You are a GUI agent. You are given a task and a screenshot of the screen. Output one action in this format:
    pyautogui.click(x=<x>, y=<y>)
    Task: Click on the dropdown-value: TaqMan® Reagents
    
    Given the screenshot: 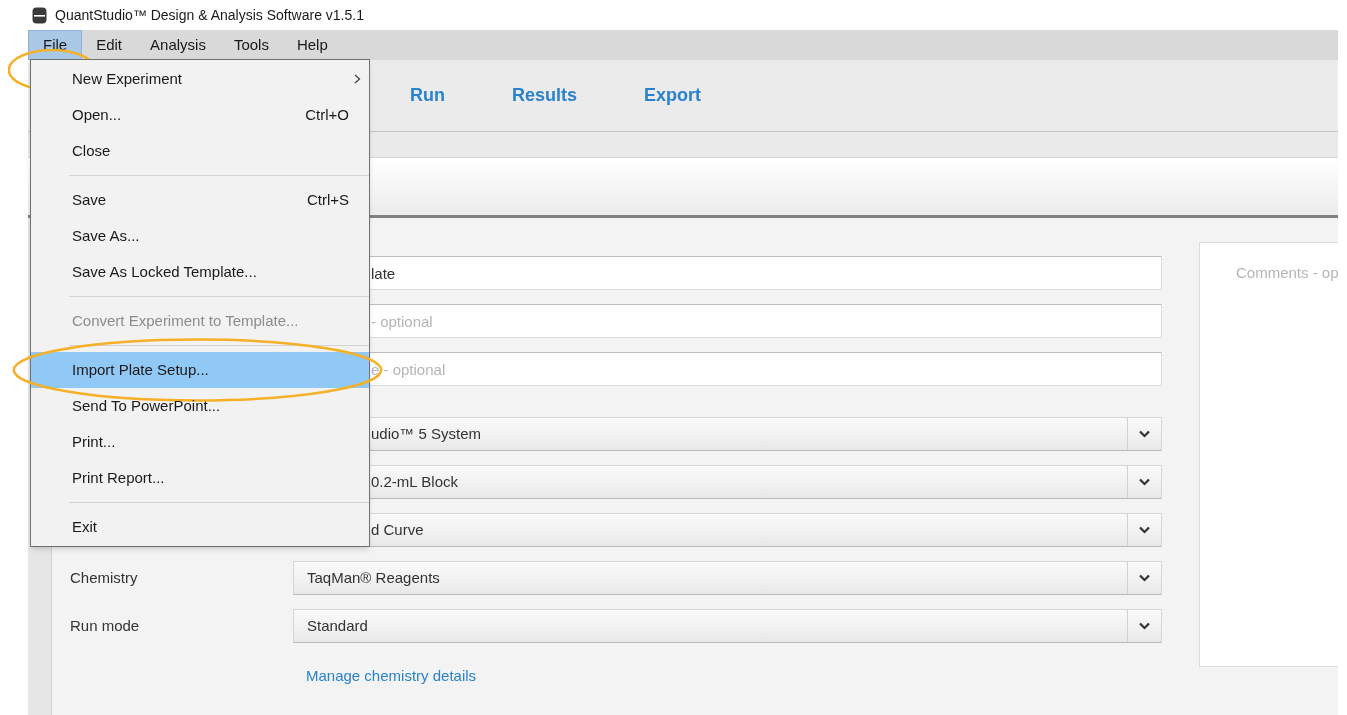 What is the action you would take?
    pyautogui.click(x=373, y=577)
    